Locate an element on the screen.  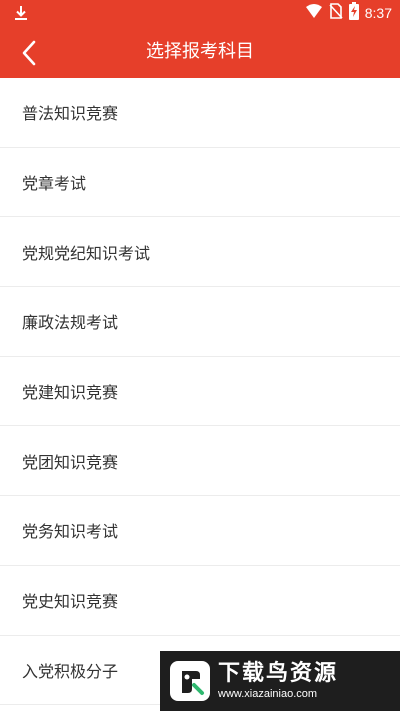
page-title: 选择报考科目 is located at coordinates (200, 51).